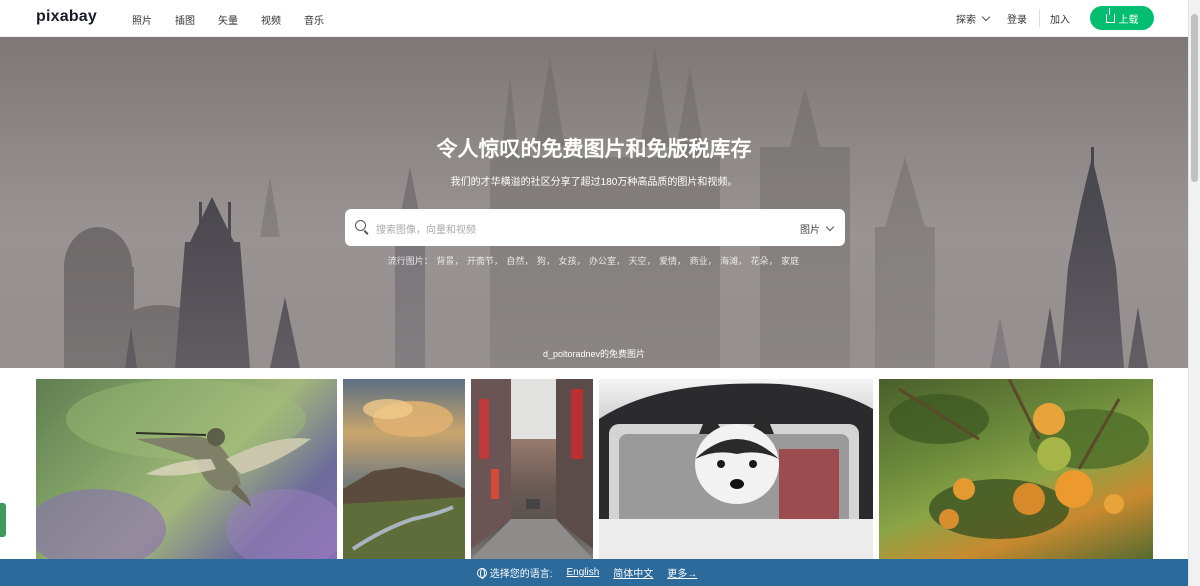  I want to click on husky-graphic, so click(736, 471).